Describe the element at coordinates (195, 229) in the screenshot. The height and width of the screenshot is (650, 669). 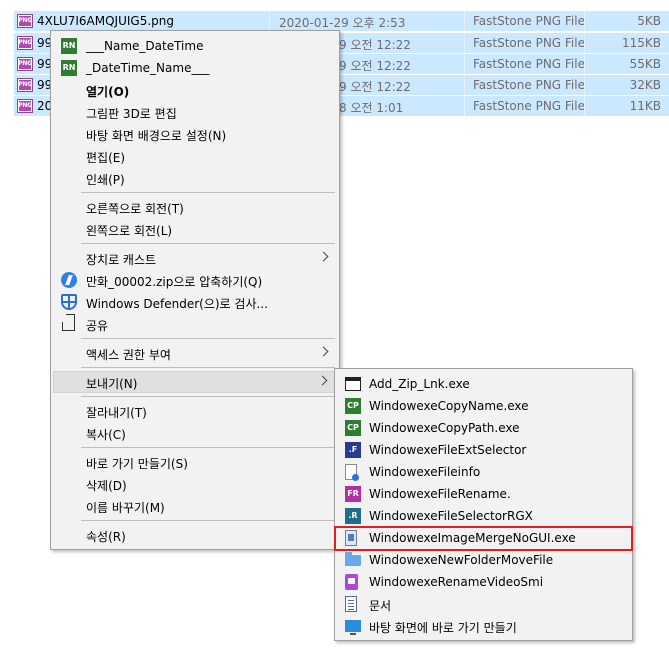
I see `menu-item-rotate-left: 왼쪽으로 회전(L)` at that location.